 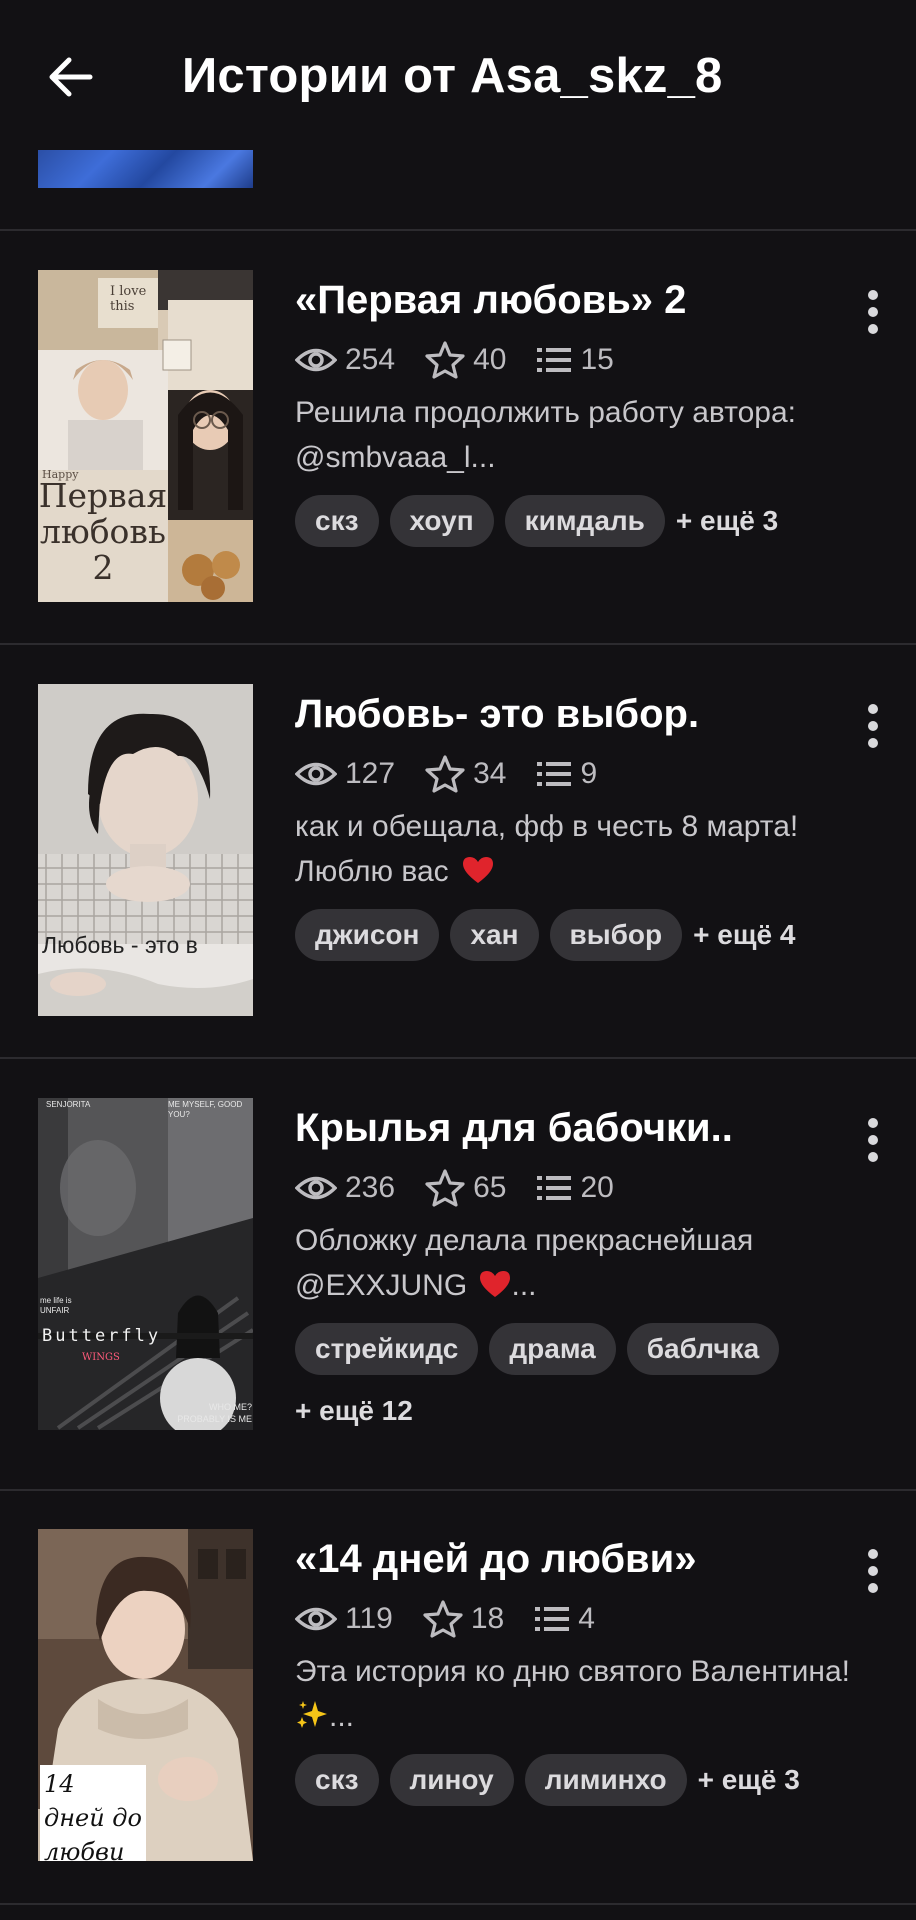 What do you see at coordinates (547, 826) in the screenshot?
I see `description-line: как и обещала, фф в честь 8 марта!` at bounding box center [547, 826].